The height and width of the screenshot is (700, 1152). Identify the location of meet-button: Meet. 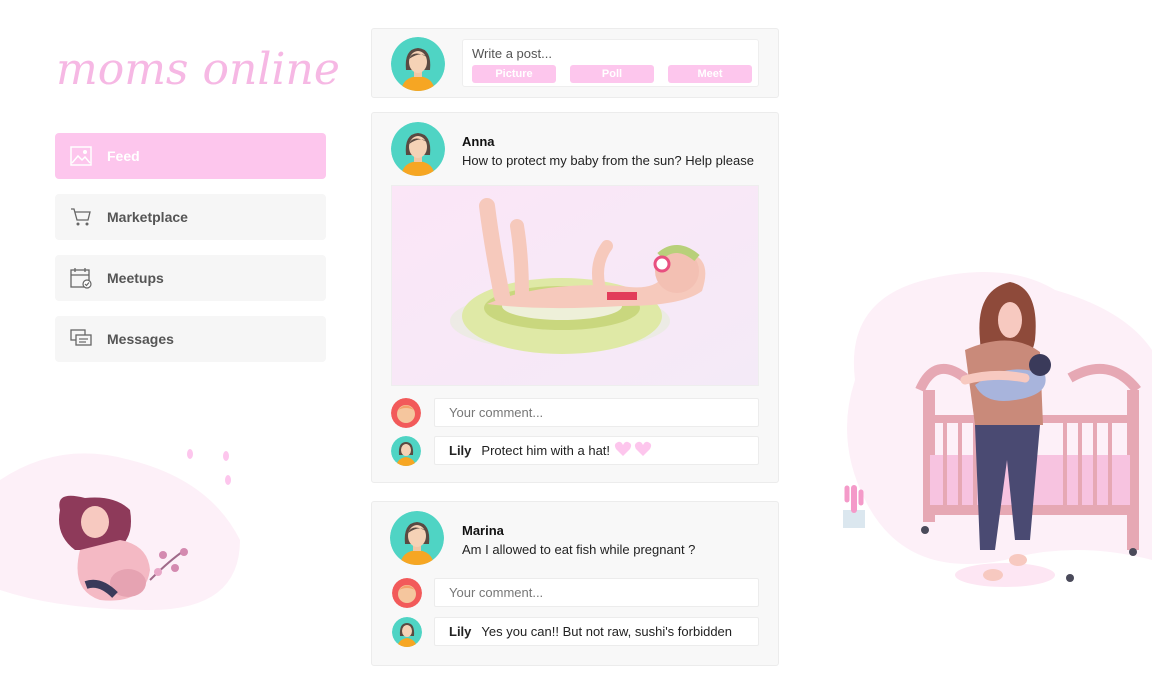
(710, 74).